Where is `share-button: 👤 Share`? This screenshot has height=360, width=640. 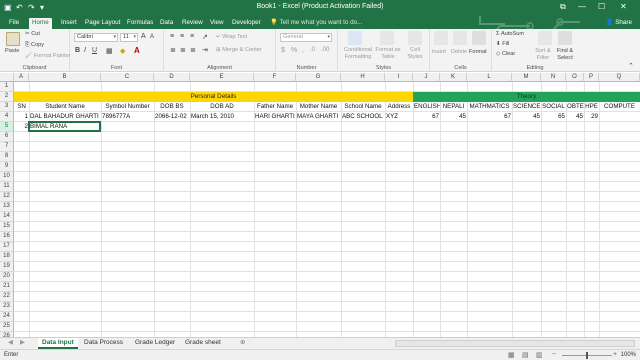
share-button: 👤 Share is located at coordinates (619, 22).